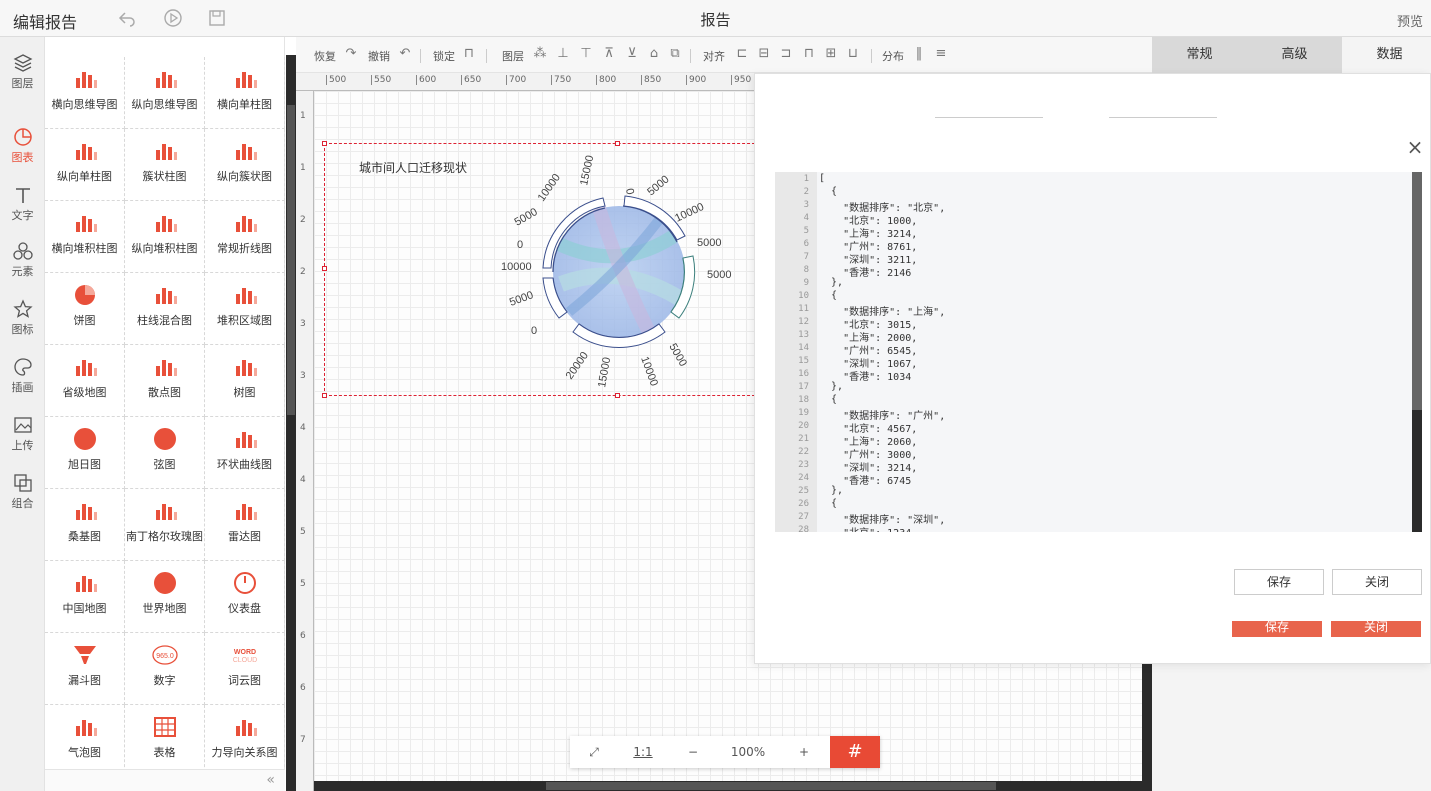 This screenshot has height=791, width=1431. I want to click on undo-icon: ↶, so click(405, 54).